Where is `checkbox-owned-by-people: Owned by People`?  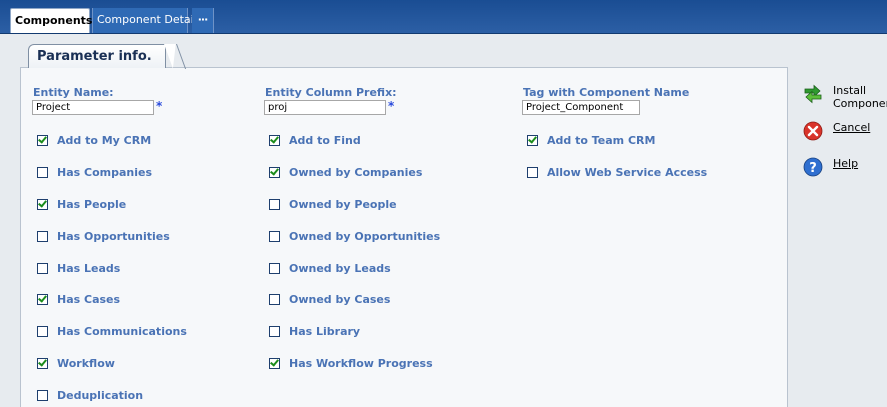
checkbox-owned-by-people: Owned by People is located at coordinates (333, 204).